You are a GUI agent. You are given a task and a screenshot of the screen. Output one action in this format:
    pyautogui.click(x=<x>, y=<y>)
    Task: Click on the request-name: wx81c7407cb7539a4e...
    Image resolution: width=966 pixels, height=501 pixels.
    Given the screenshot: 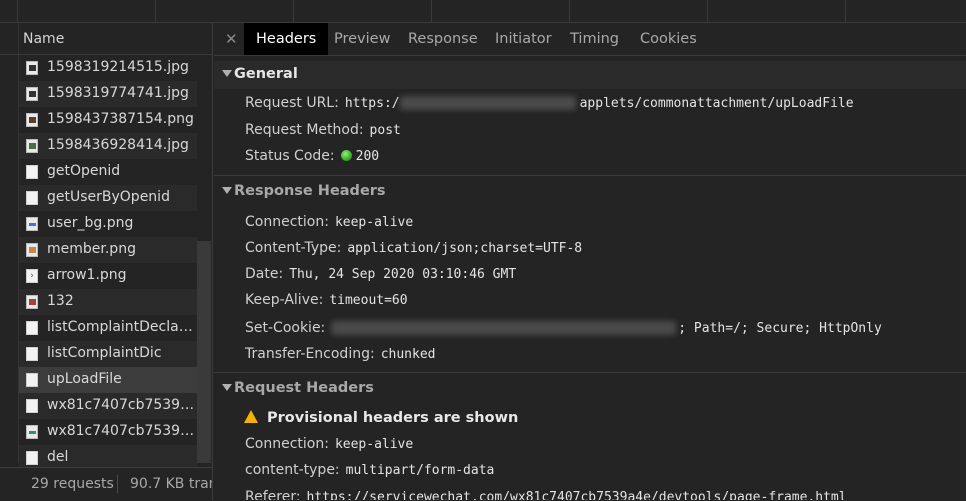 What is the action you would take?
    pyautogui.click(x=122, y=405)
    